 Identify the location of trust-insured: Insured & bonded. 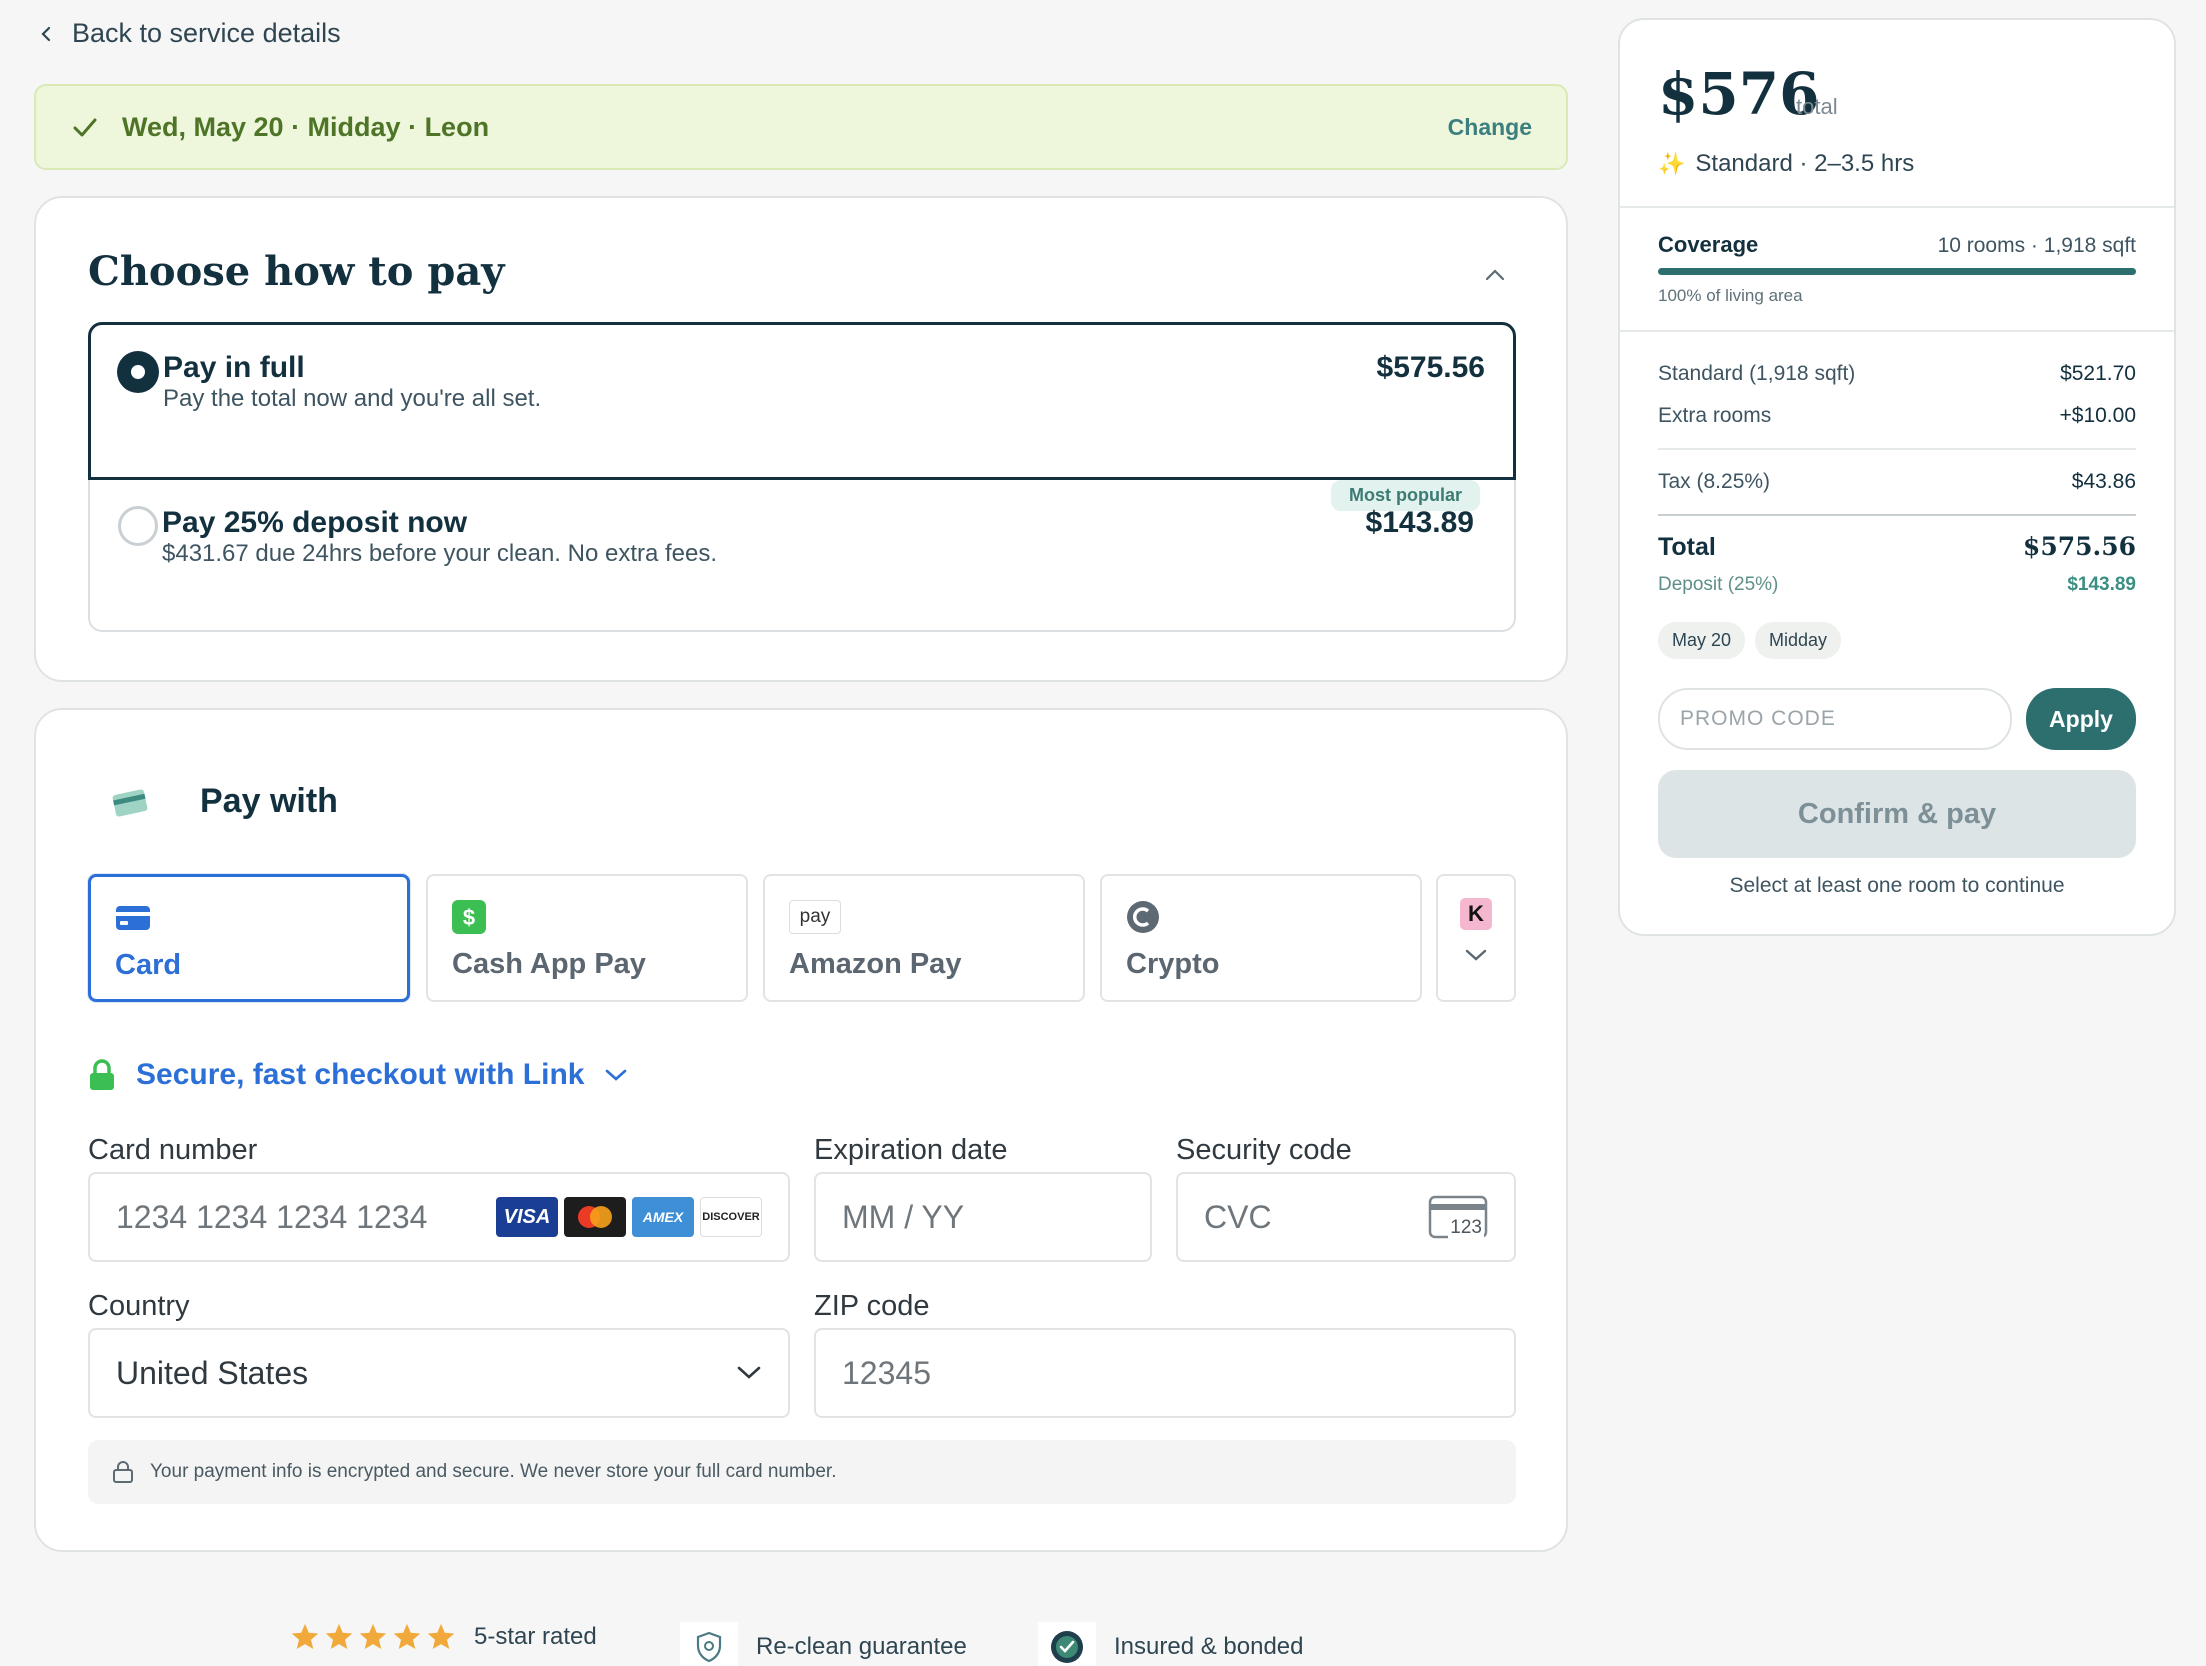
(1170, 1644).